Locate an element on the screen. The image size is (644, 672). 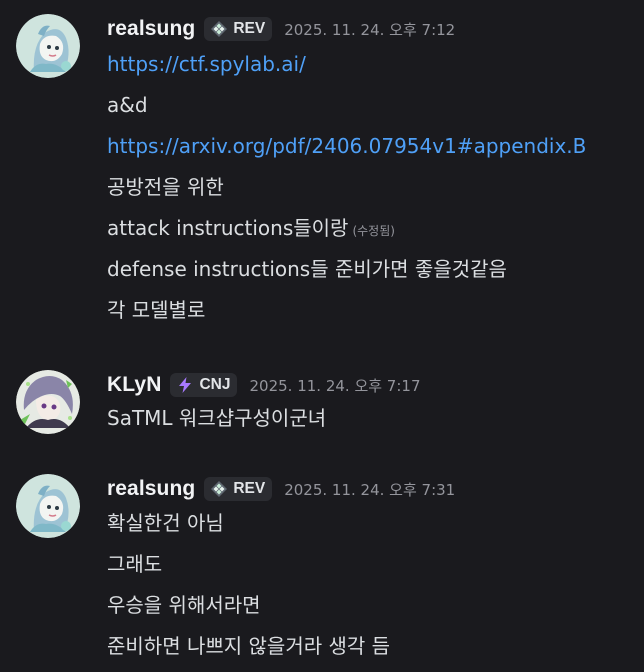
username: KLyN is located at coordinates (134, 385).